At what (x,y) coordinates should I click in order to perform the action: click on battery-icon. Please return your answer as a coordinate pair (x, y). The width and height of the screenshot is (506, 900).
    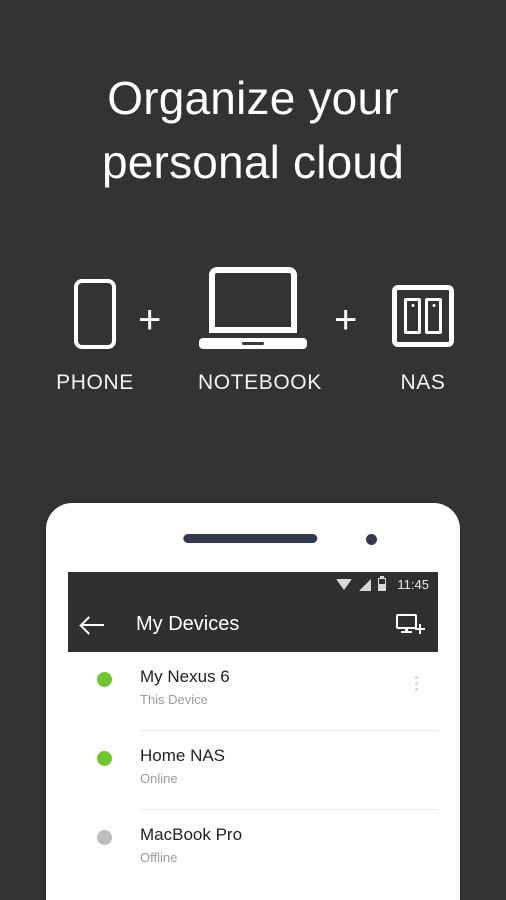
    Looking at the image, I should click on (382, 584).